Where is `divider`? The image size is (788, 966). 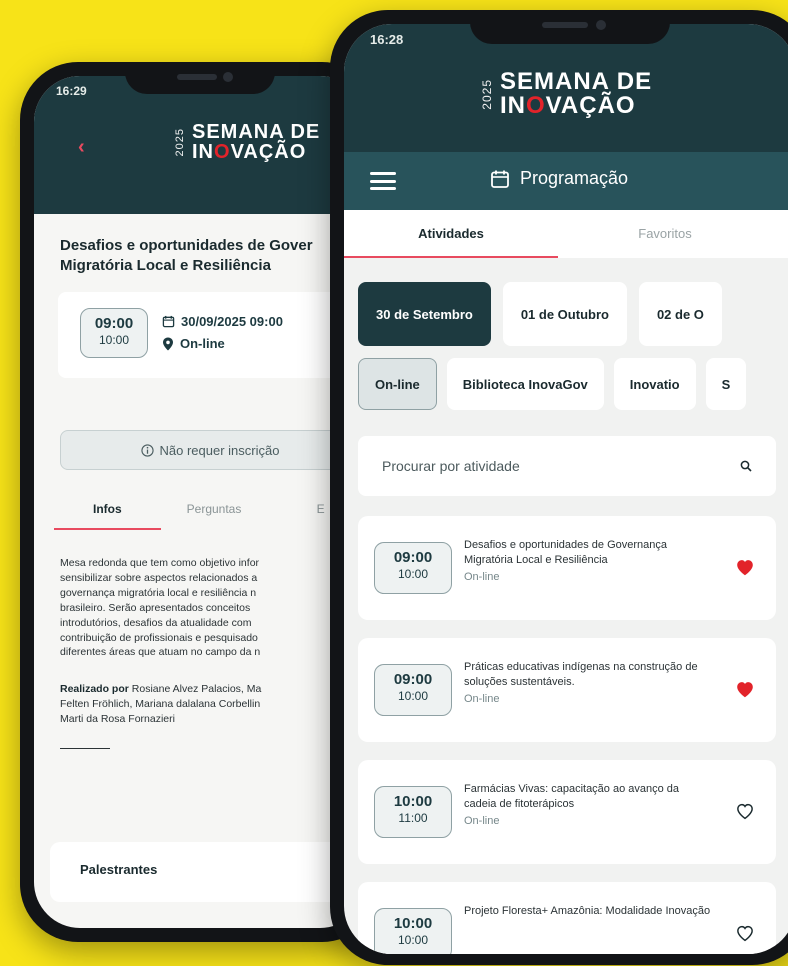 divider is located at coordinates (85, 748).